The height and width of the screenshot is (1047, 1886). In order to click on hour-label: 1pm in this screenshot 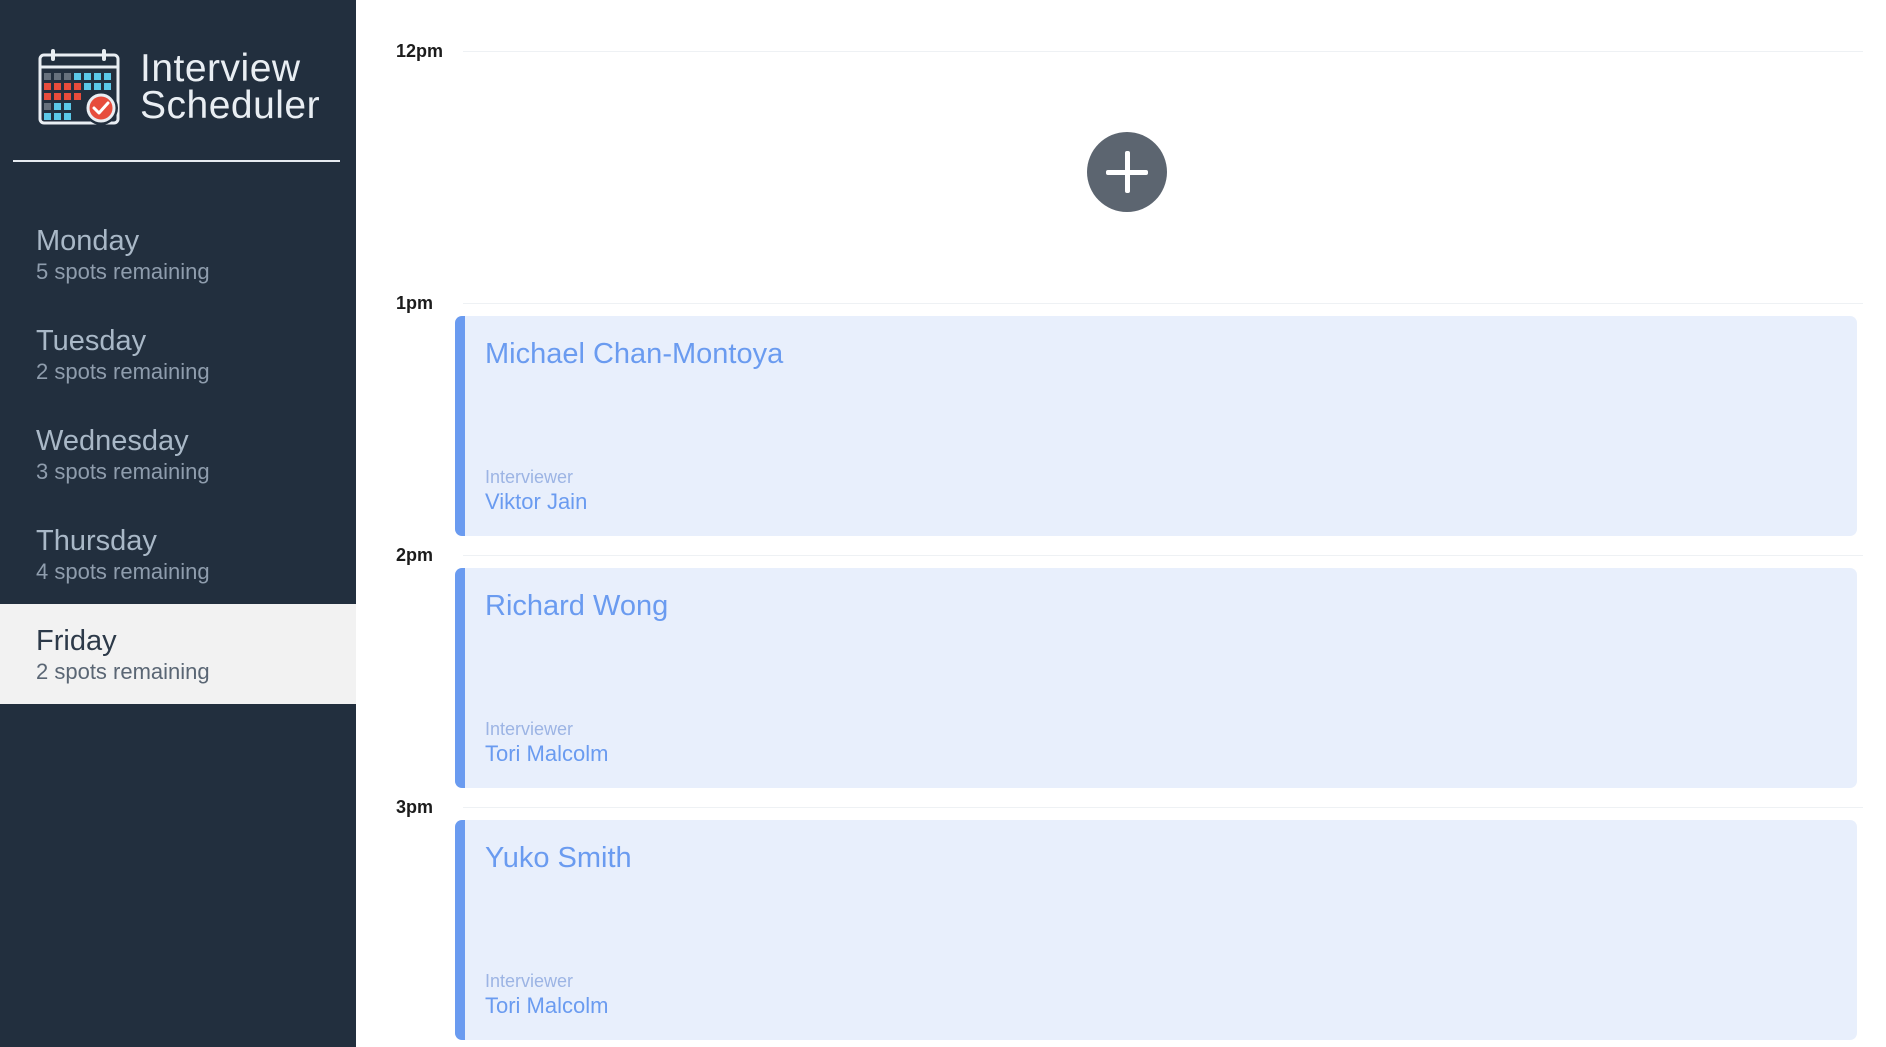, I will do `click(415, 303)`.